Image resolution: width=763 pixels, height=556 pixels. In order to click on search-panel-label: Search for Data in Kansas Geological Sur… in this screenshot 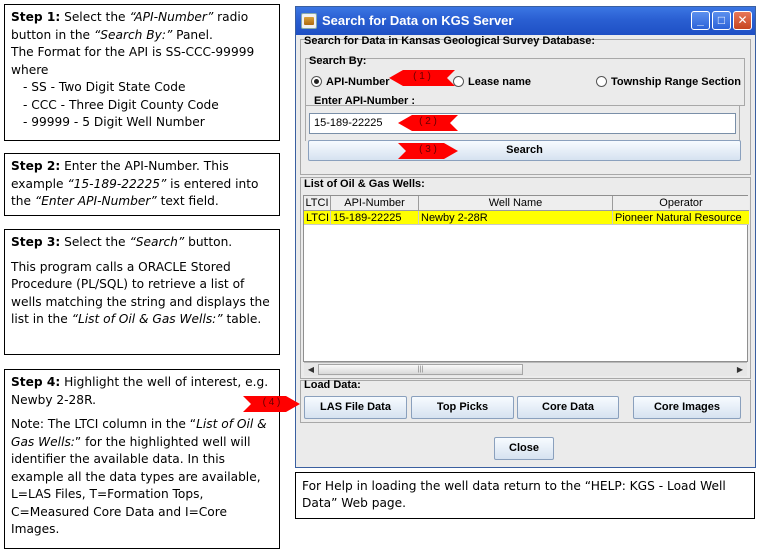, I will do `click(450, 41)`.